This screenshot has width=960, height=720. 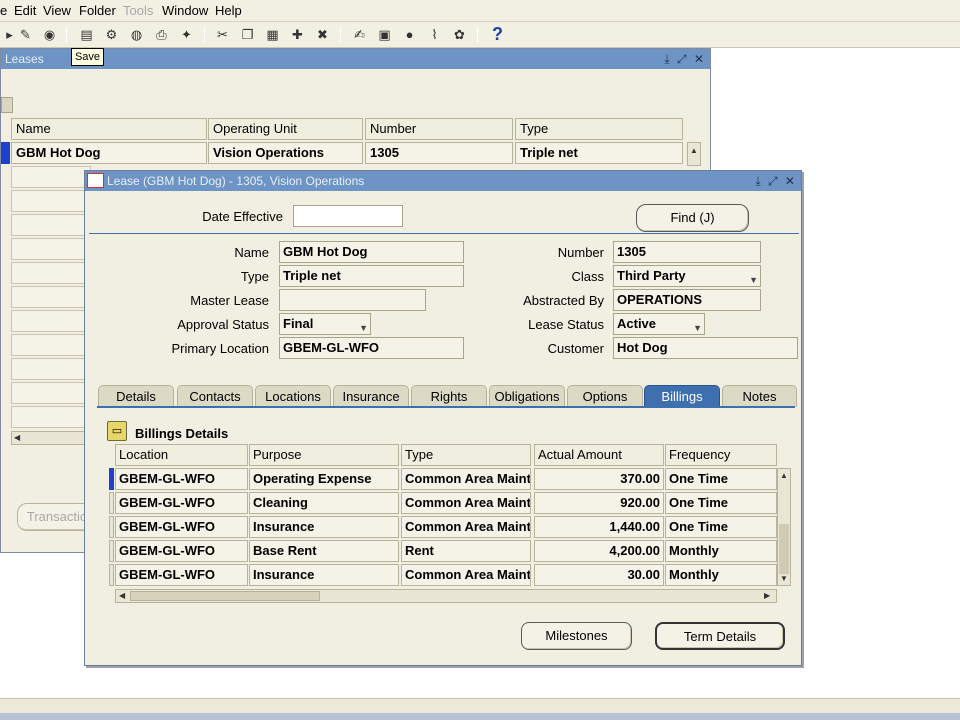 I want to click on menu-edit: Edit, so click(x=25, y=10).